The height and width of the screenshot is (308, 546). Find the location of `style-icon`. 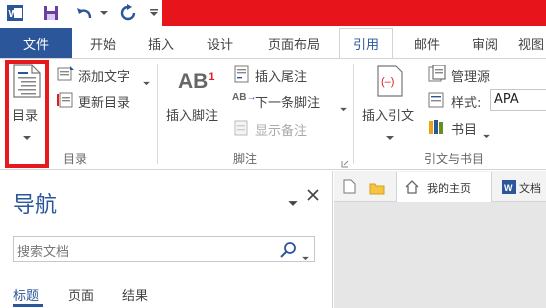

style-icon is located at coordinates (437, 102).